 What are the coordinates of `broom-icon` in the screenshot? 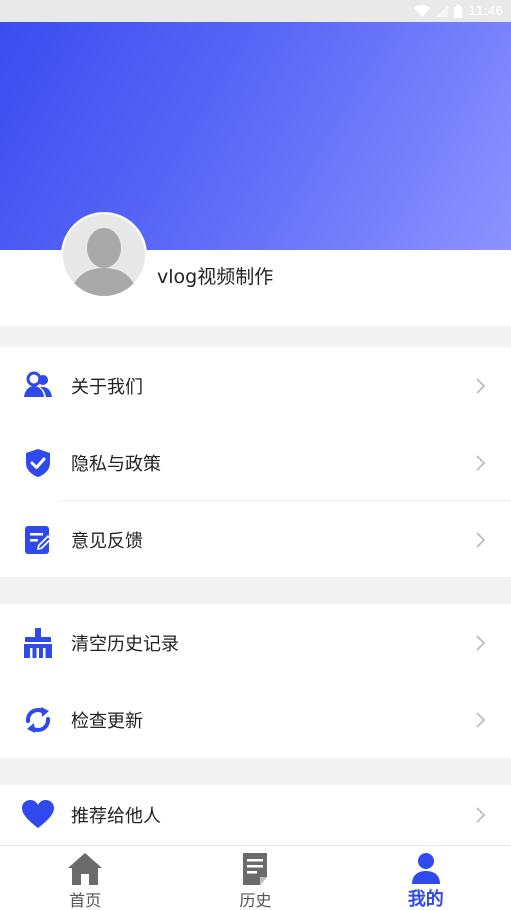 It's located at (38, 642).